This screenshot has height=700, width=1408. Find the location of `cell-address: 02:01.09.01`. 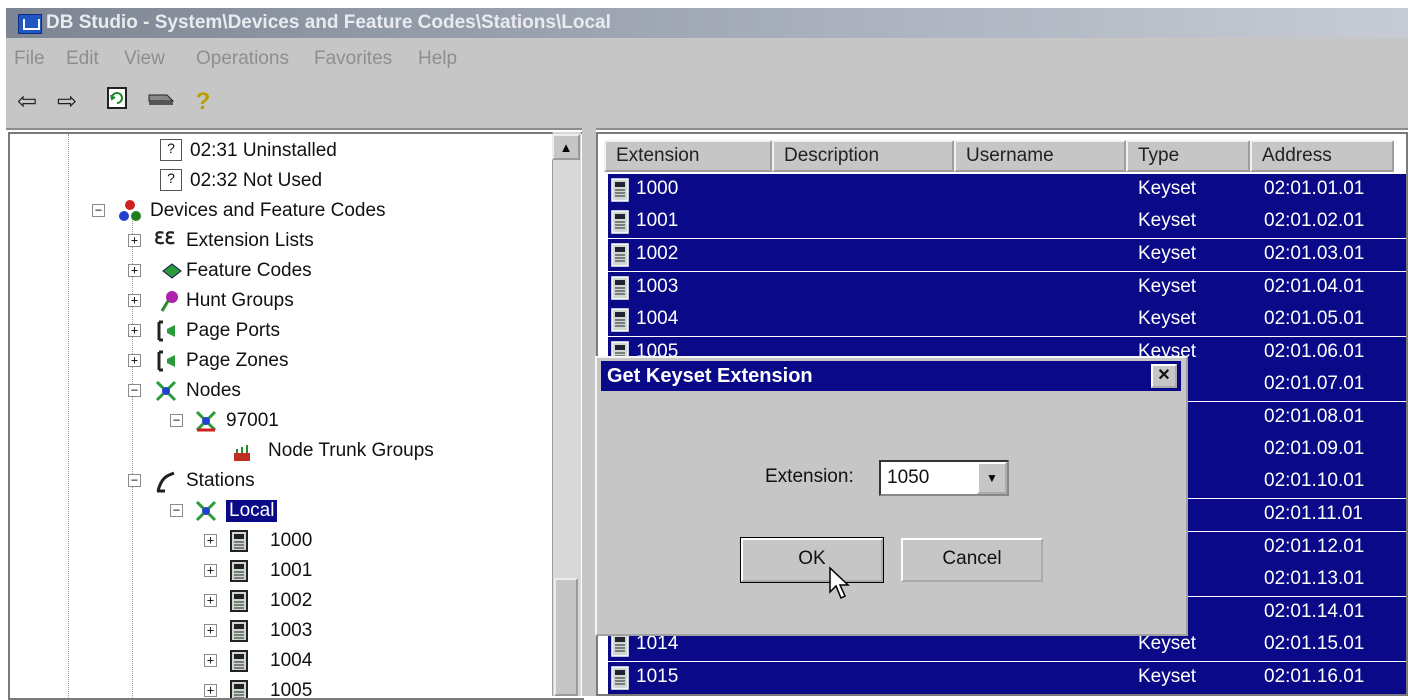

cell-address: 02:01.09.01 is located at coordinates (1314, 448).